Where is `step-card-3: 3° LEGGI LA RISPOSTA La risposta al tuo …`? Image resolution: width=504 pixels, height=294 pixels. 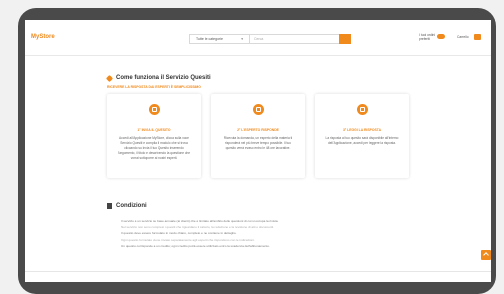
step-card-3: 3° LEGGI LA RISPOSTA La risposta al tuo … is located at coordinates (362, 136).